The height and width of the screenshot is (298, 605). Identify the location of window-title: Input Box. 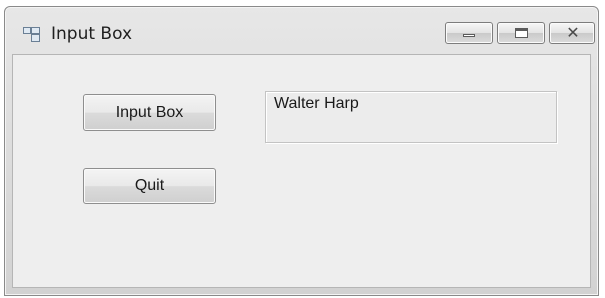
(92, 34).